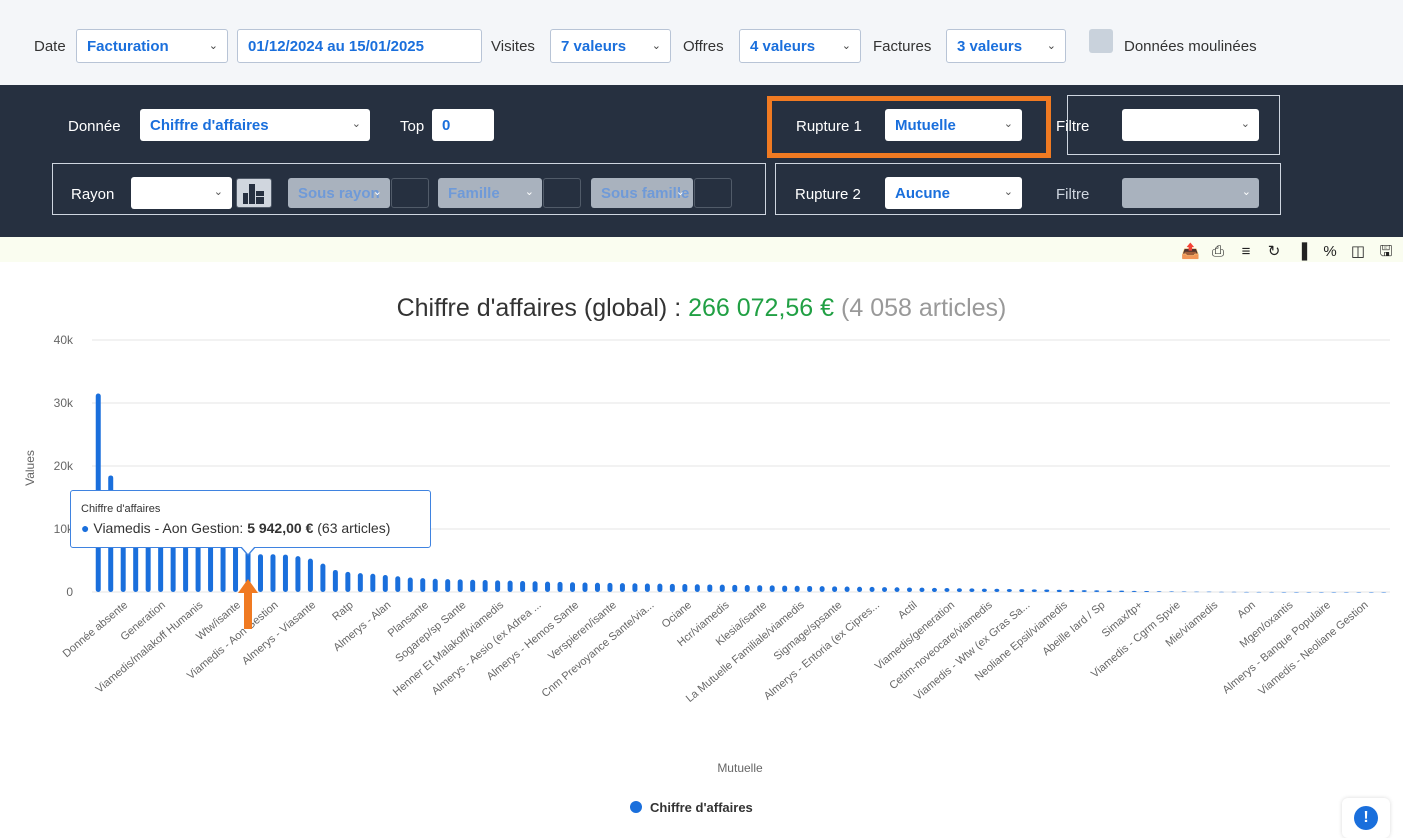 Image resolution: width=1403 pixels, height=838 pixels. Describe the element at coordinates (96, 629) in the screenshot. I see `x-tick-label: Donnée absente` at that location.